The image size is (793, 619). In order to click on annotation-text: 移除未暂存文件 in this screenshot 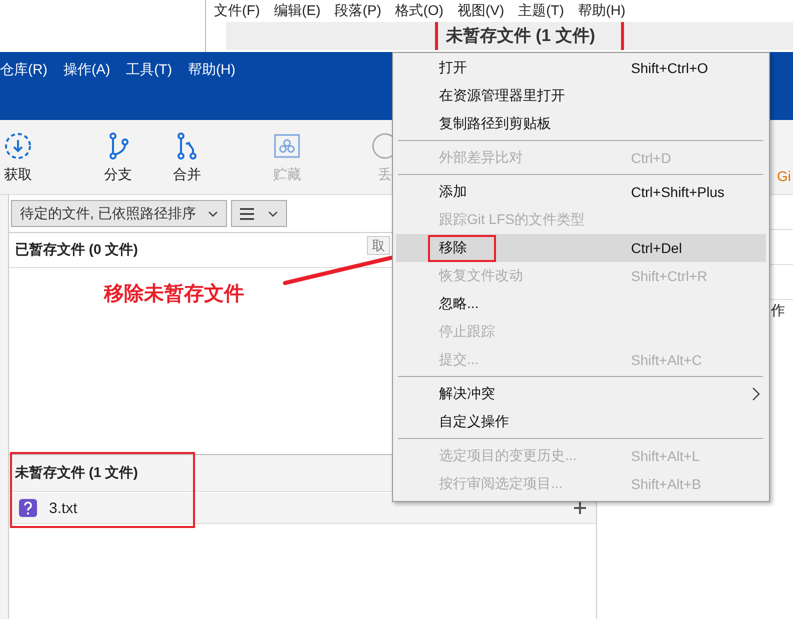, I will do `click(174, 294)`.